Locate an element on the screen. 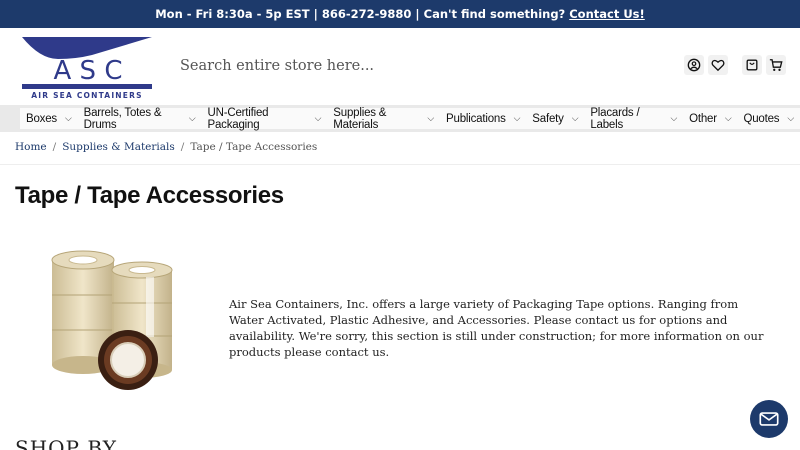 The image size is (800, 450). quote-bag-button is located at coordinates (752, 65).